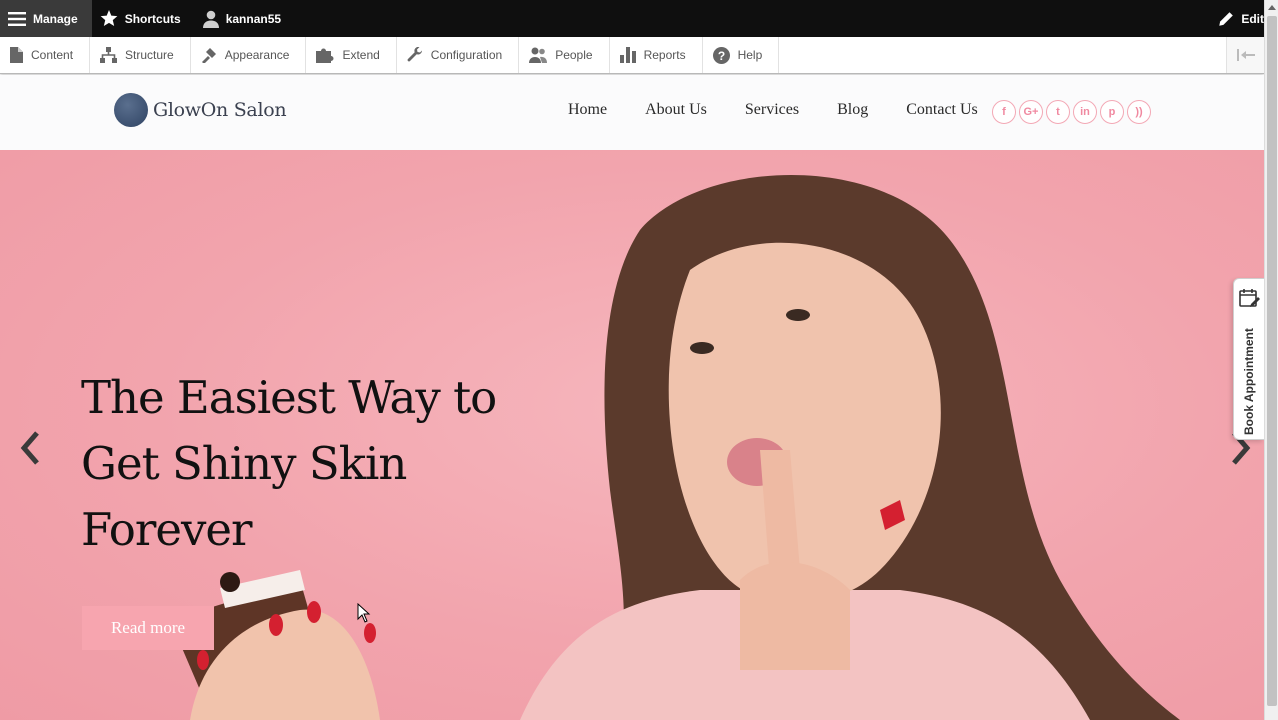 The image size is (1278, 720). I want to click on site-logo: GlowOn Salon, so click(200, 110).